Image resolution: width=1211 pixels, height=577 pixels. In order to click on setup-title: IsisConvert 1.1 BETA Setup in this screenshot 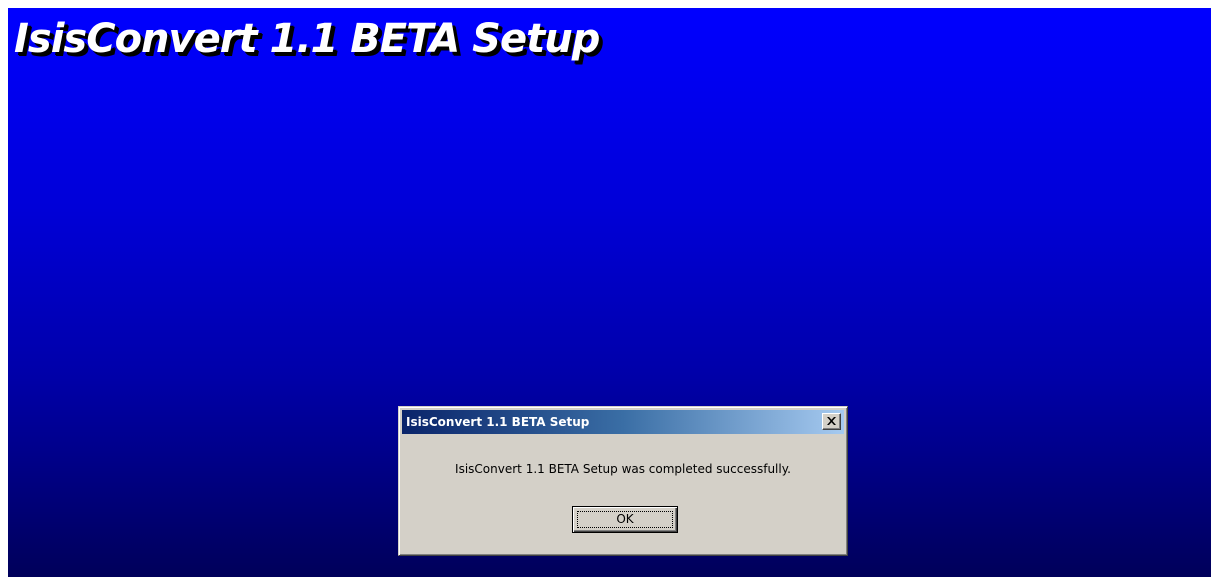, I will do `click(307, 39)`.